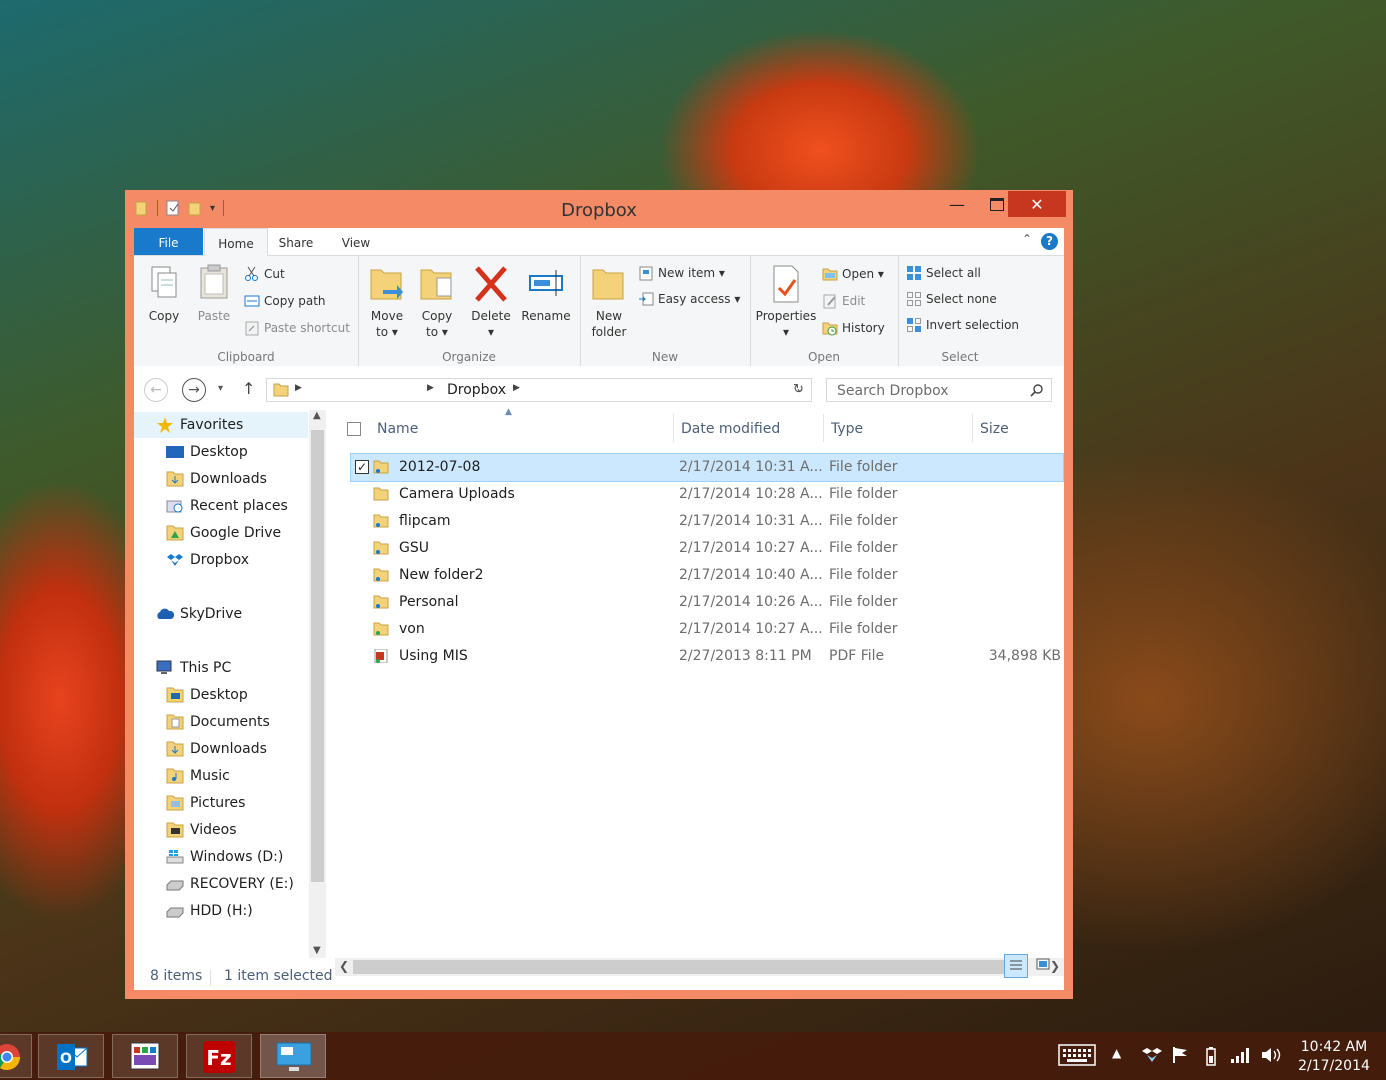 The height and width of the screenshot is (1080, 1386). Describe the element at coordinates (219, 1056) in the screenshot. I see `taskbar-filezilla: Fz` at that location.